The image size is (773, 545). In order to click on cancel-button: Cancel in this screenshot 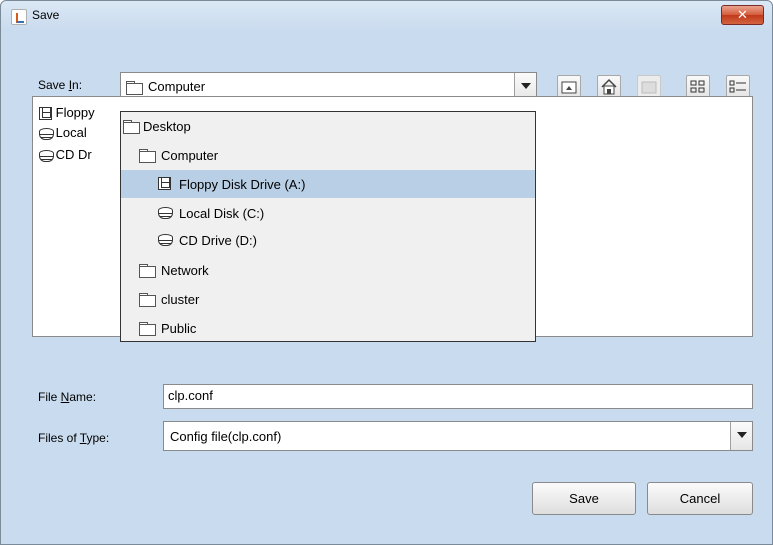, I will do `click(700, 498)`.